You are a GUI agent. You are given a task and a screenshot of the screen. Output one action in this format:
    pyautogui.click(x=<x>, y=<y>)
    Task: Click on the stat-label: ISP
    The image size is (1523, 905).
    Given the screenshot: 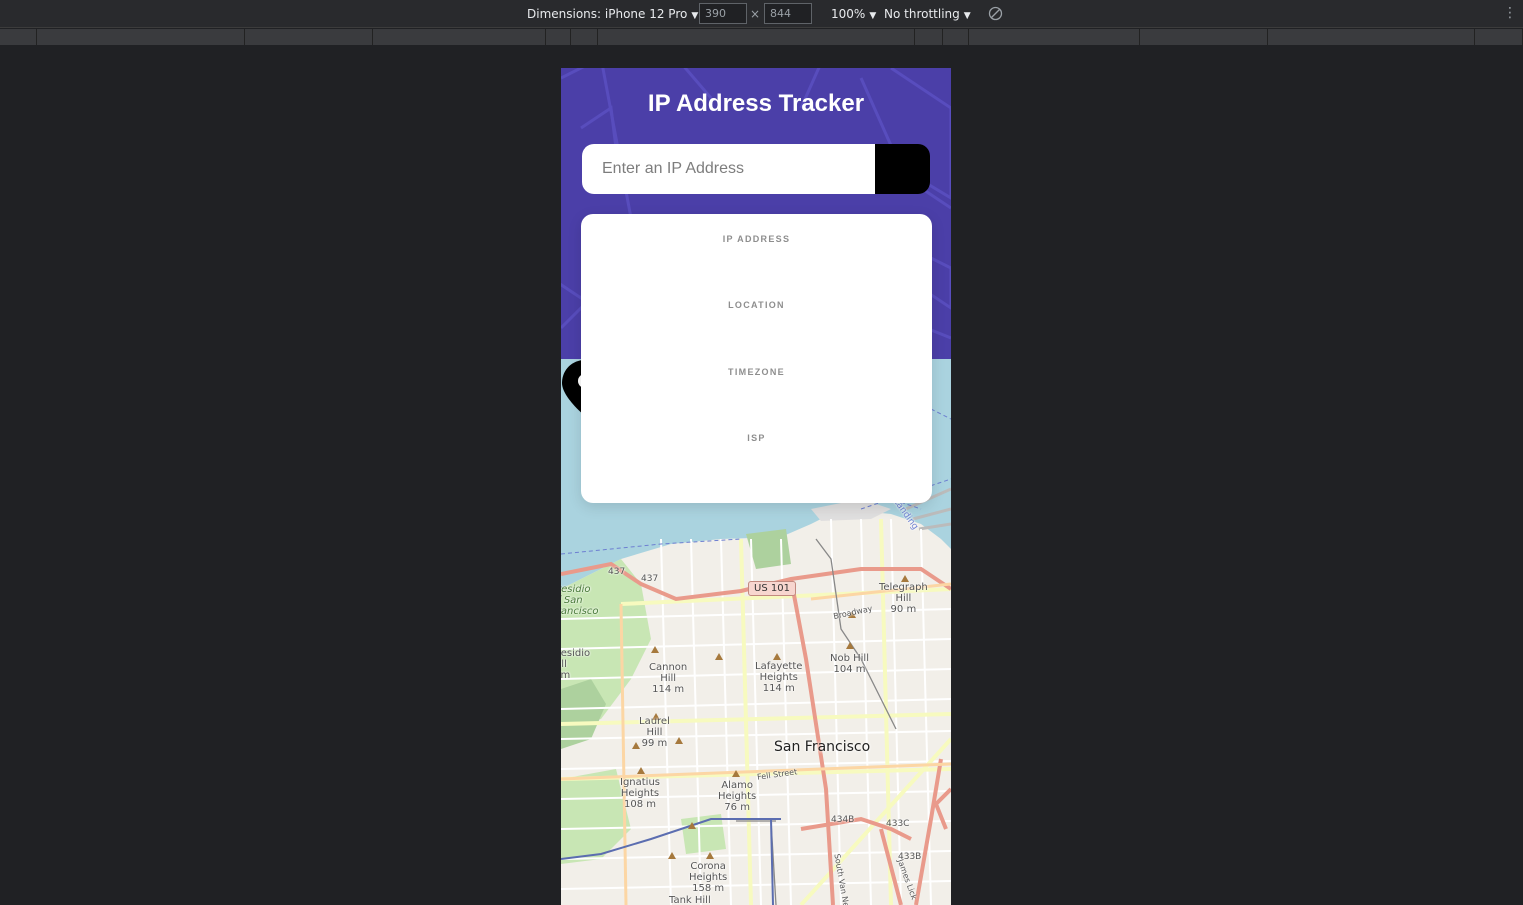 What is the action you would take?
    pyautogui.click(x=756, y=438)
    